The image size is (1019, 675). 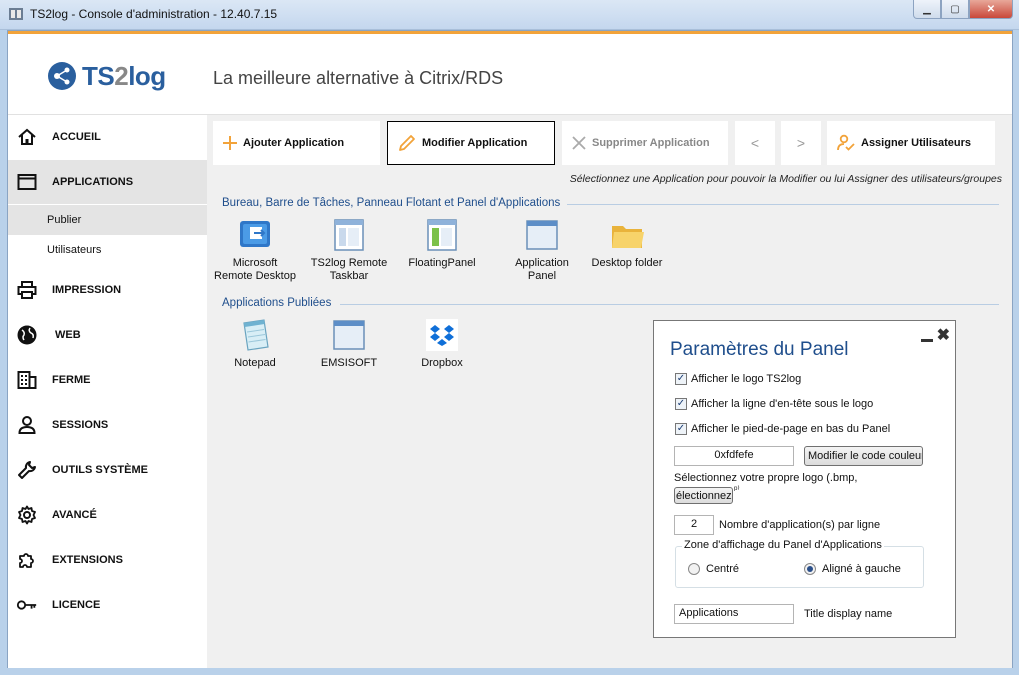 I want to click on puzzle-icon, so click(x=27, y=560).